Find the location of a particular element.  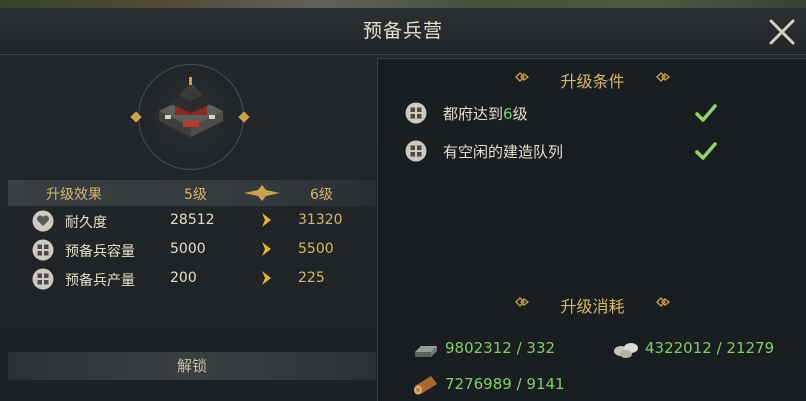

effects-header-row: 升级效果 5级 6级 is located at coordinates (192, 193).